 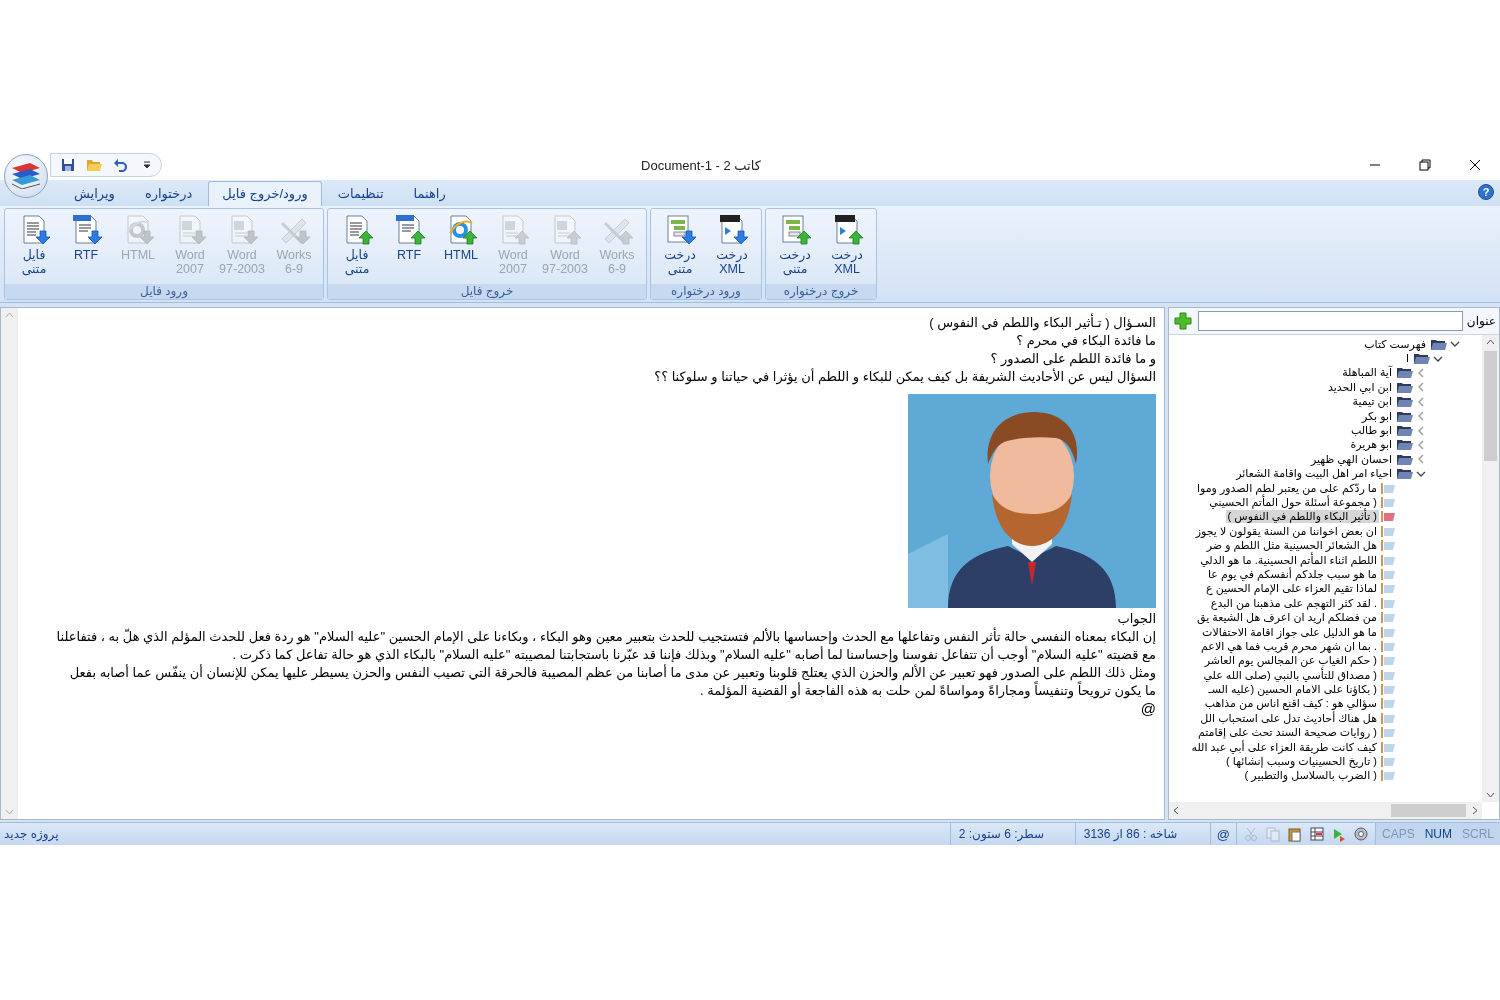 I want to click on tree-item: ان بعض اخواننا من السنة يقولون لا يجوز, so click(x=1325, y=531).